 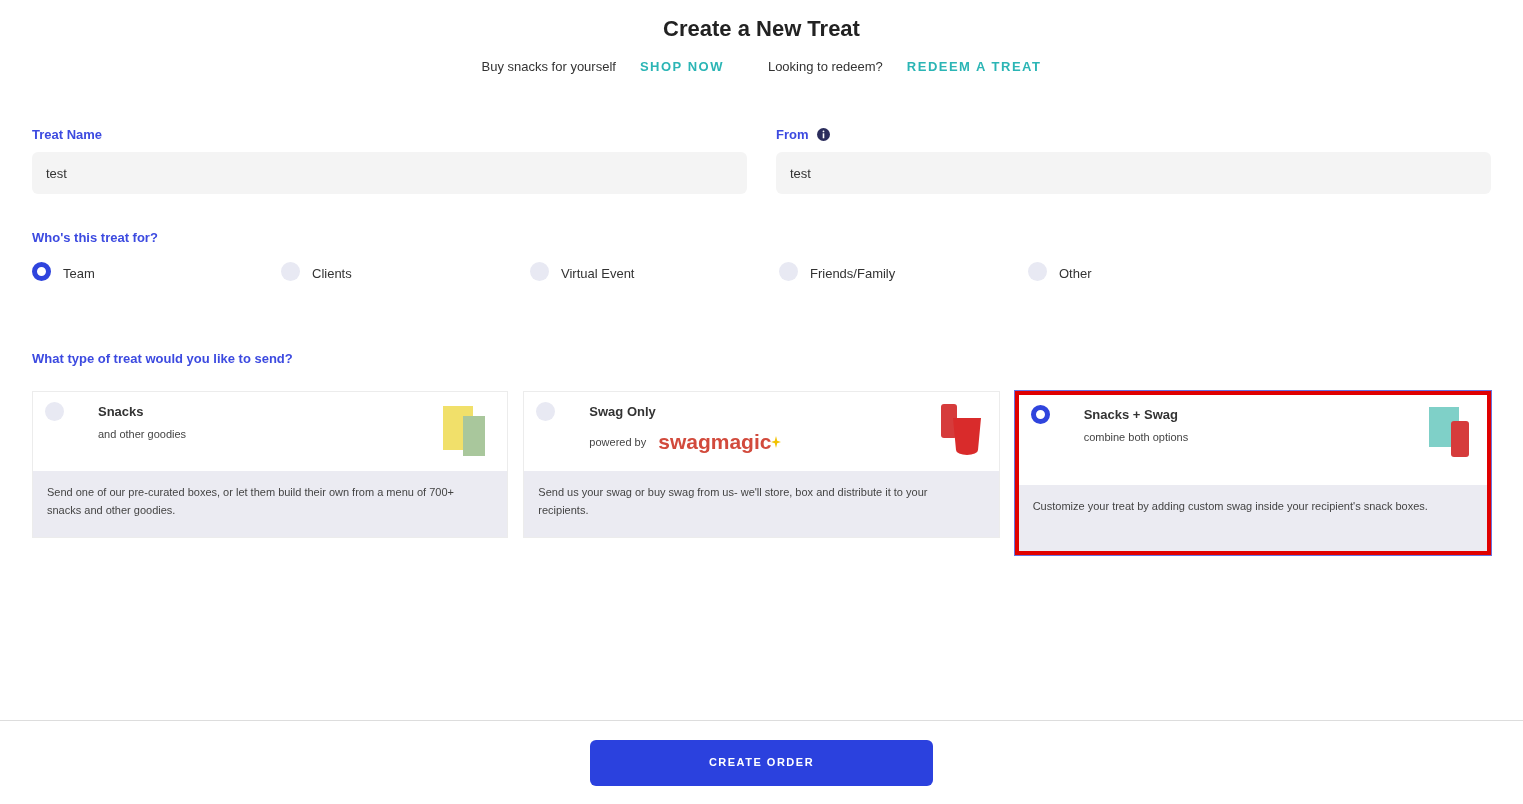 I want to click on treat-option-card: Snacks + Swag combine both options Customize your treat by adding custom swag inside your recipient's snack boxes., so click(x=1252, y=472).